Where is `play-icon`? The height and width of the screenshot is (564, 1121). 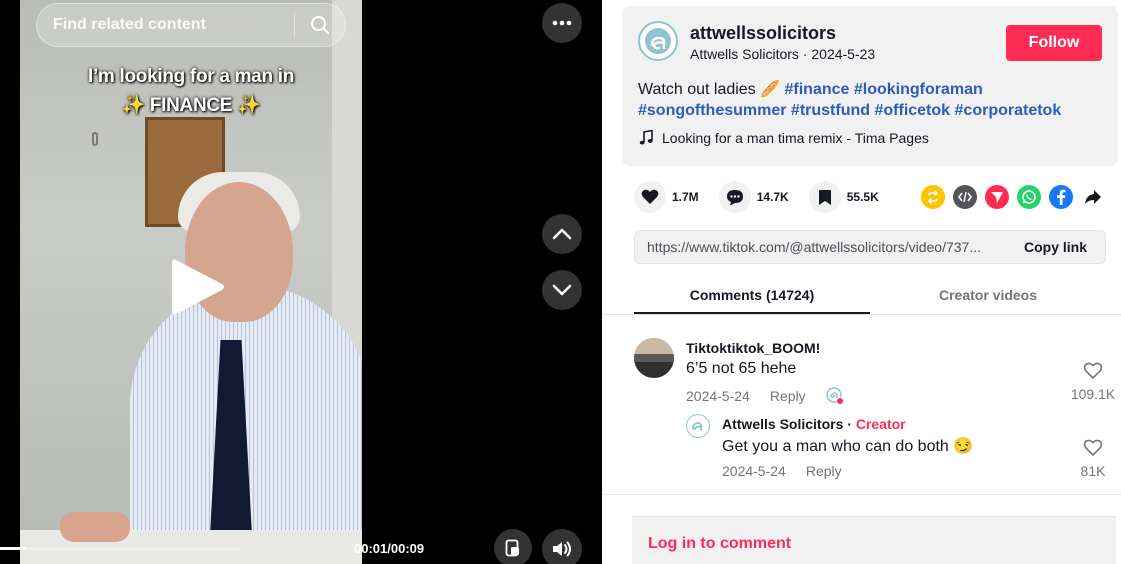 play-icon is located at coordinates (198, 287).